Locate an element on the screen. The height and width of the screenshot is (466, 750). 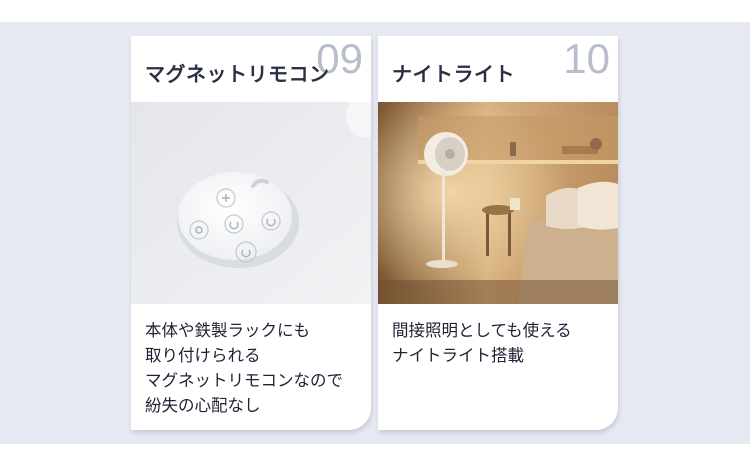
description-line: ナイトライト搭載 is located at coordinates (458, 355).